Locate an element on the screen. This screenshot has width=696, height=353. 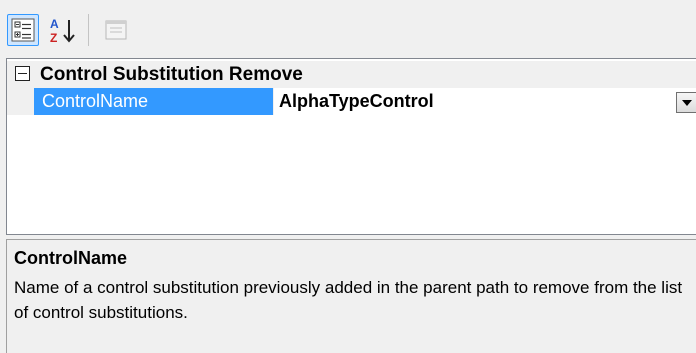
row-gutter is located at coordinates (20, 101).